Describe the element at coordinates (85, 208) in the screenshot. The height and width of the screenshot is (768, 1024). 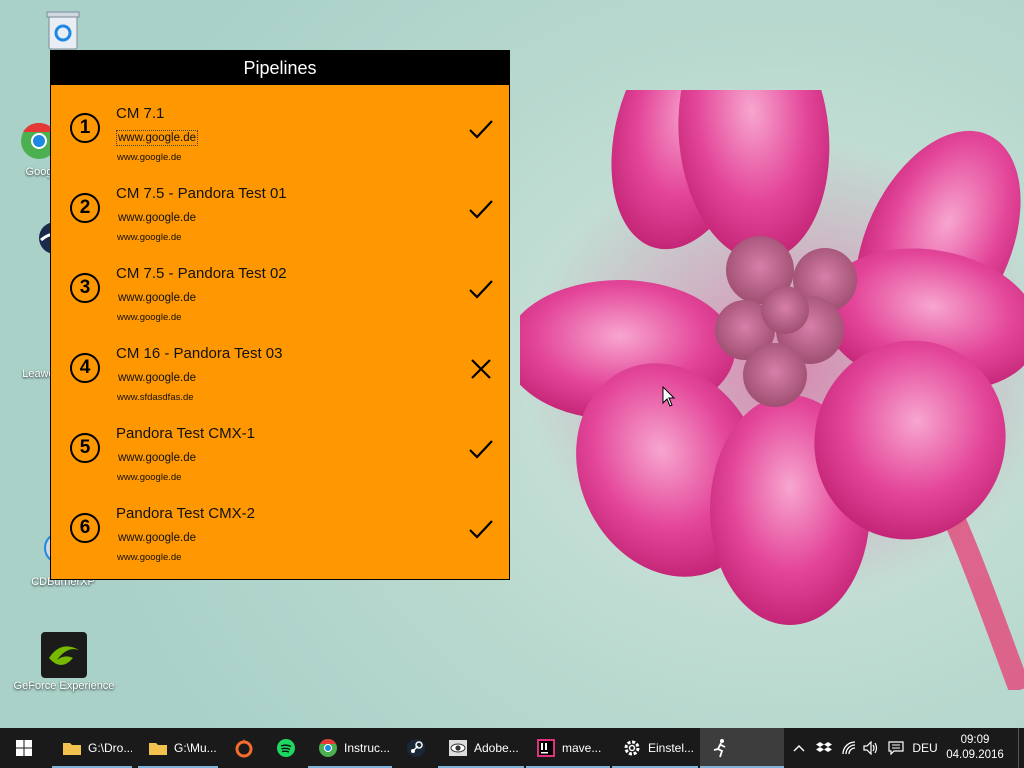
I see `pipeline-number-badge: 2` at that location.